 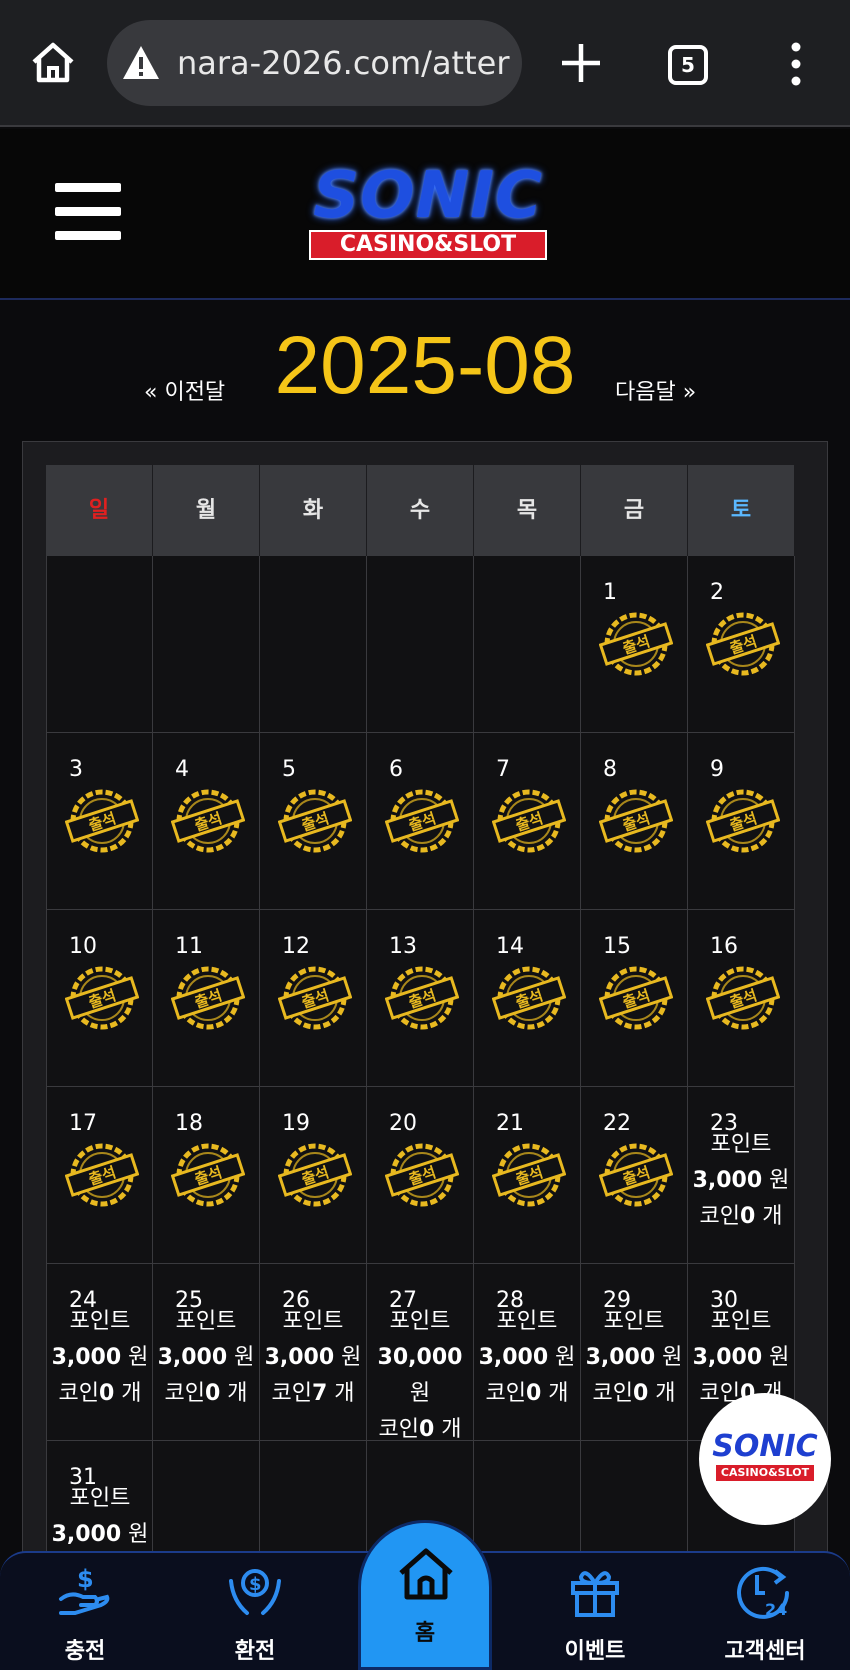 I want to click on calendar-day-cell: 11 출석, so click(x=206, y=998).